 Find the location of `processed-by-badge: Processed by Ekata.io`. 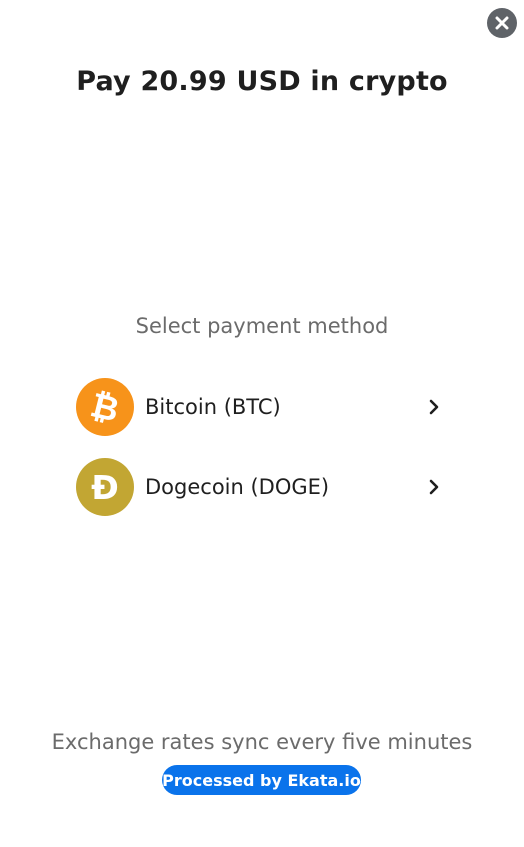

processed-by-badge: Processed by Ekata.io is located at coordinates (261, 780).